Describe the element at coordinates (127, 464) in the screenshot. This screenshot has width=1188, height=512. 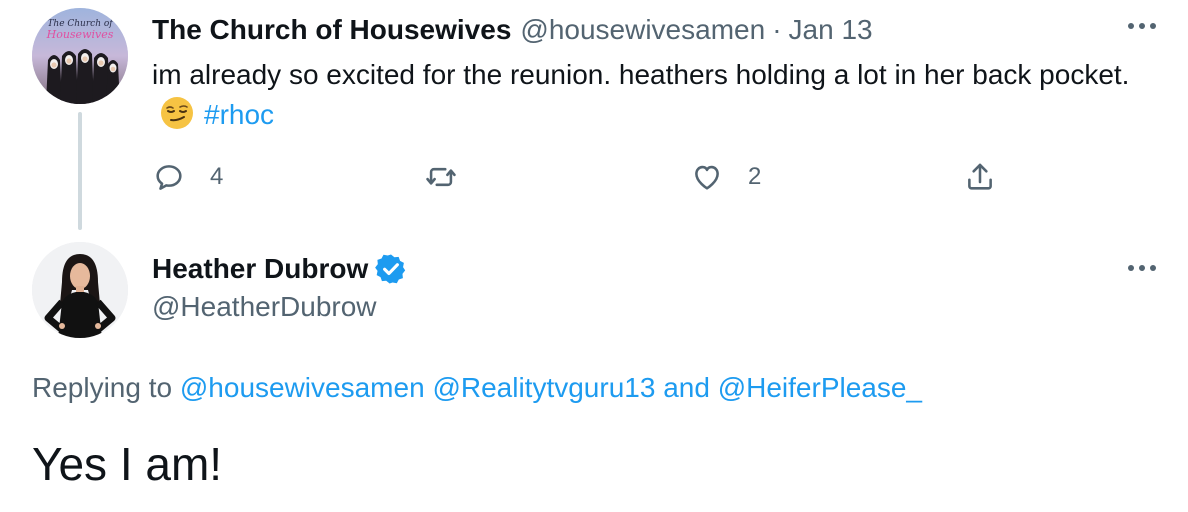
I see `tweet2-text: Yes I am!` at that location.